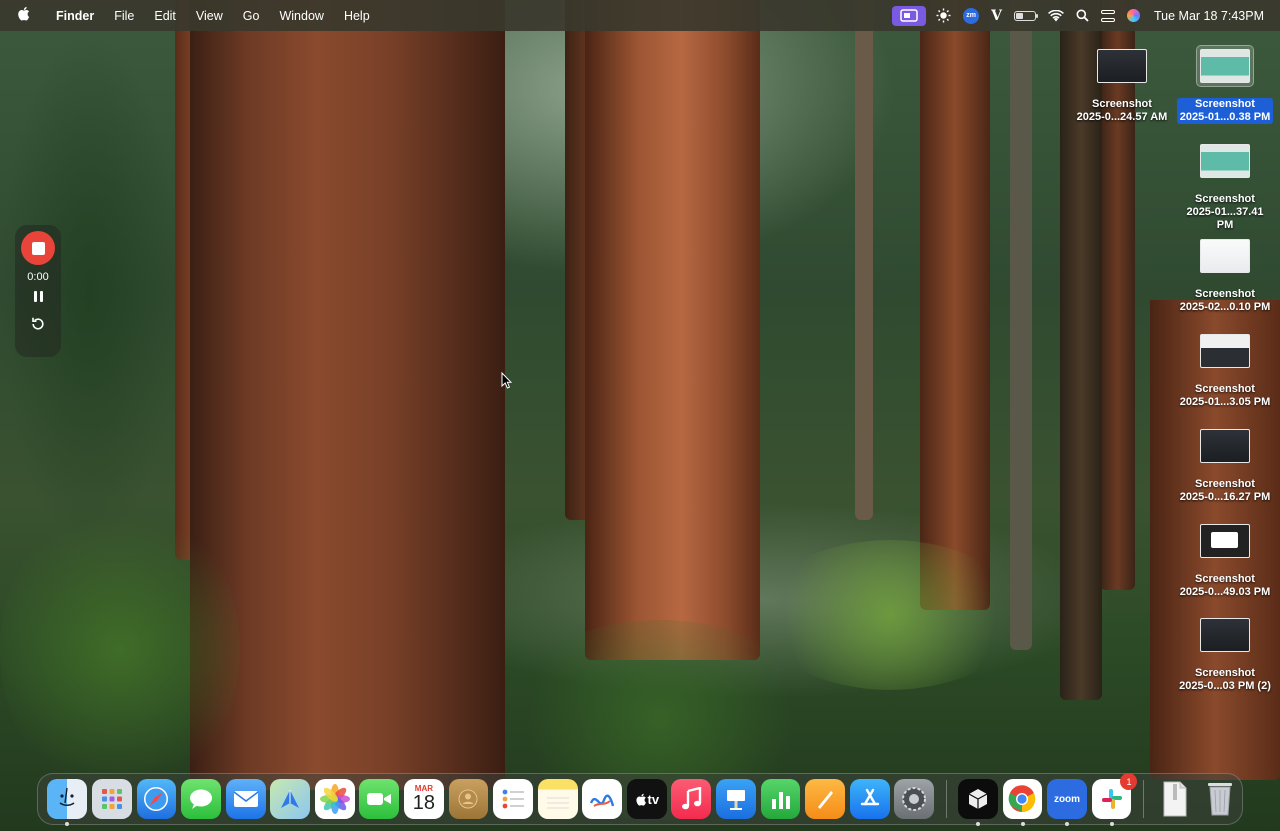 Image resolution: width=1280 pixels, height=831 pixels. I want to click on menu-window: Window, so click(301, 15).